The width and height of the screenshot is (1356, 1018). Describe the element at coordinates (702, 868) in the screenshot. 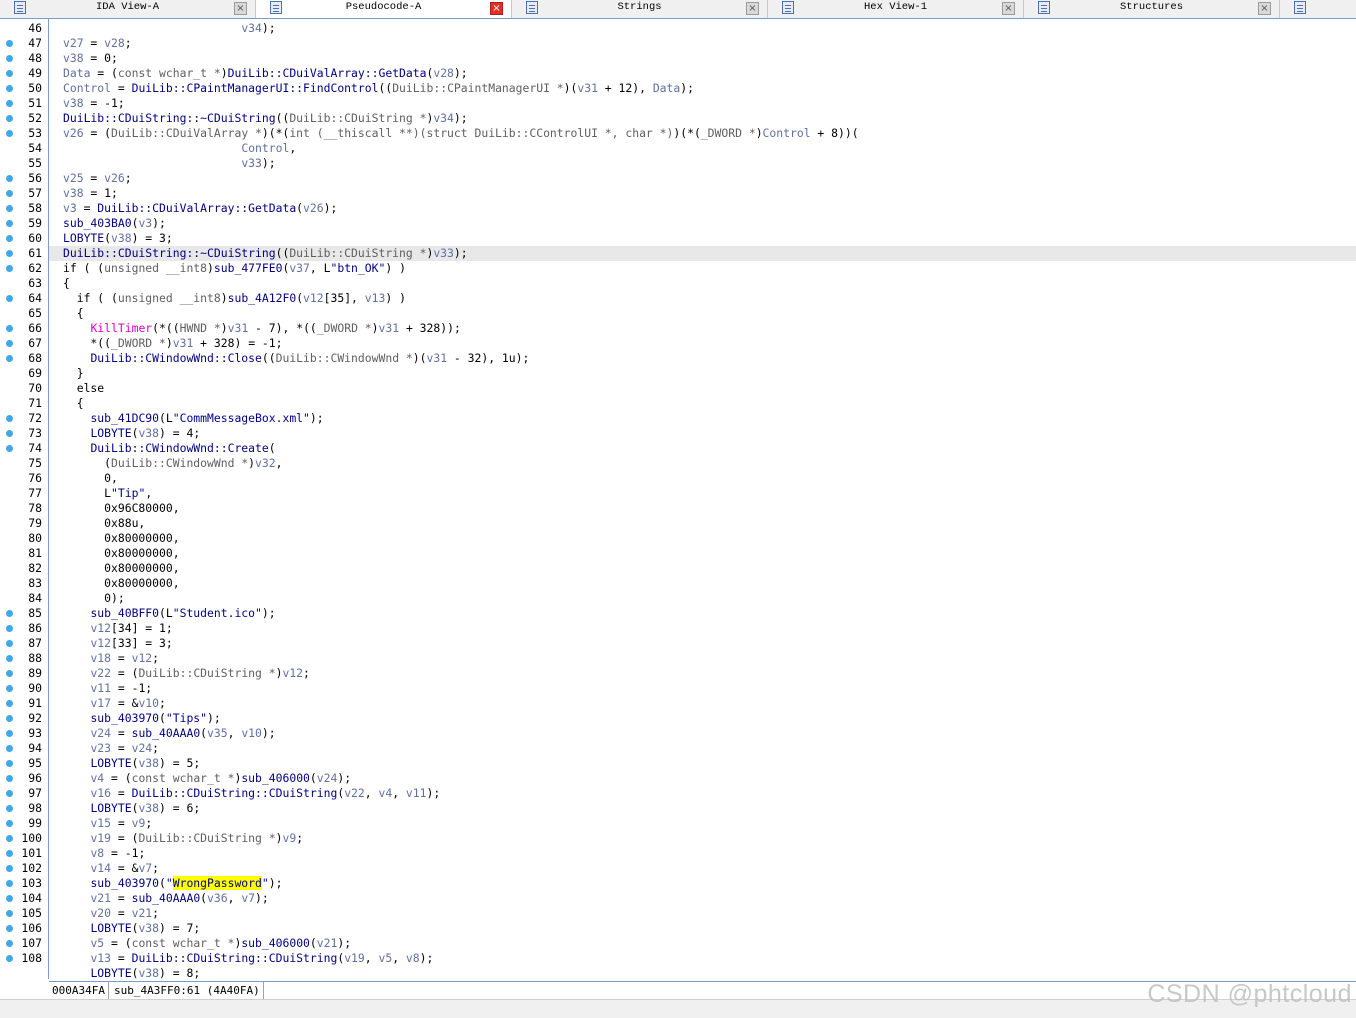

I see `code-line: v14 = &v7;` at that location.